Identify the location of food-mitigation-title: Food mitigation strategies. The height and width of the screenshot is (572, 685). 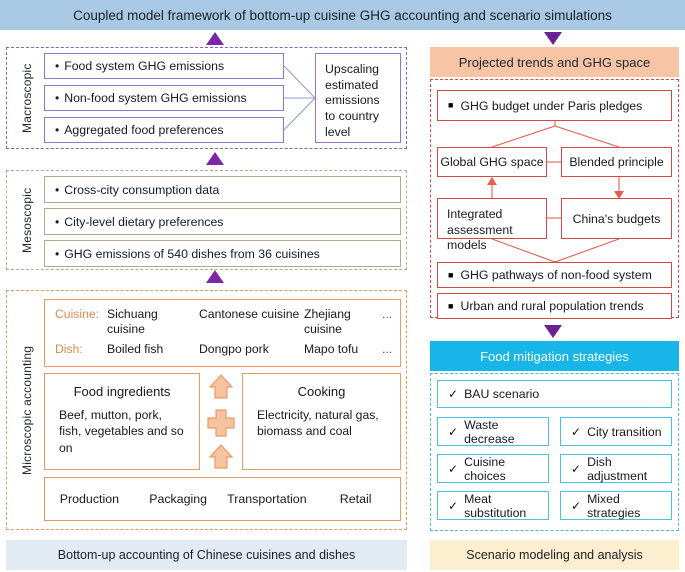
(554, 356).